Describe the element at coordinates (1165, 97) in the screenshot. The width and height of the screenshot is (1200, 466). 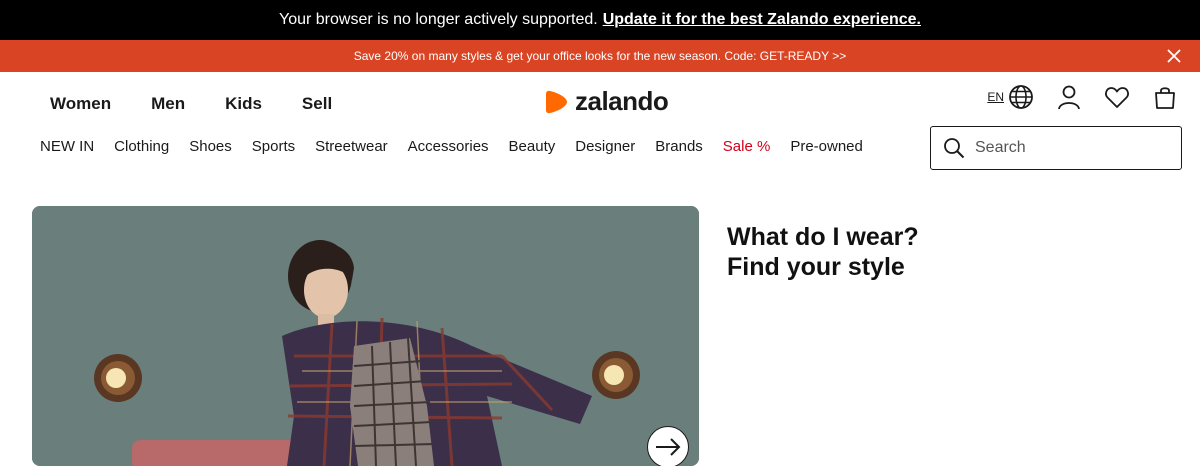
I see `bag-icon` at that location.